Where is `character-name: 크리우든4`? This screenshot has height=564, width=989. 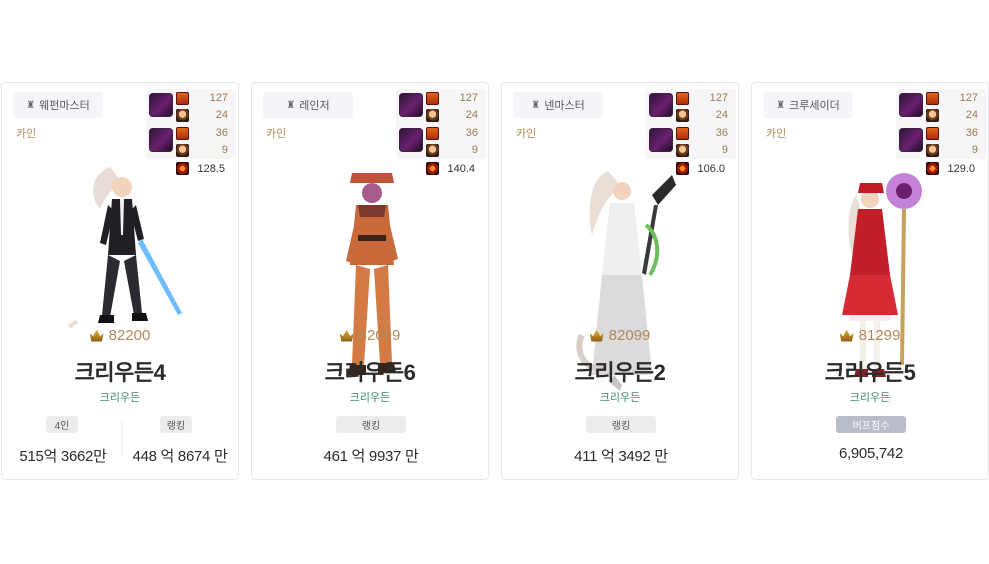 character-name: 크리우든4 is located at coordinates (120, 371).